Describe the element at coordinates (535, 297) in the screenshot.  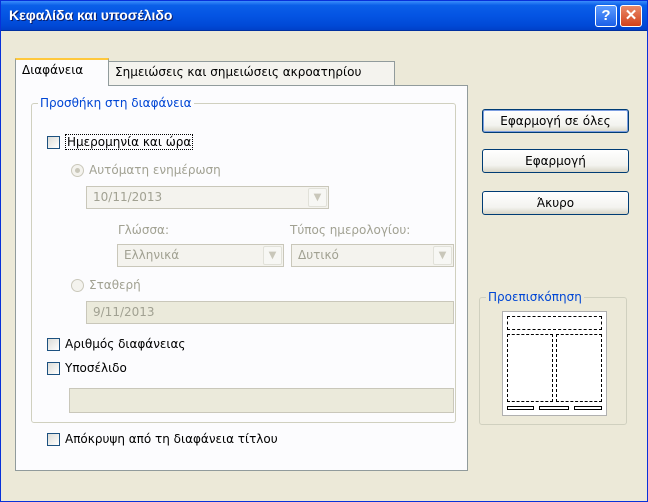
I see `preview-legend: Προεπισκόπηση` at that location.